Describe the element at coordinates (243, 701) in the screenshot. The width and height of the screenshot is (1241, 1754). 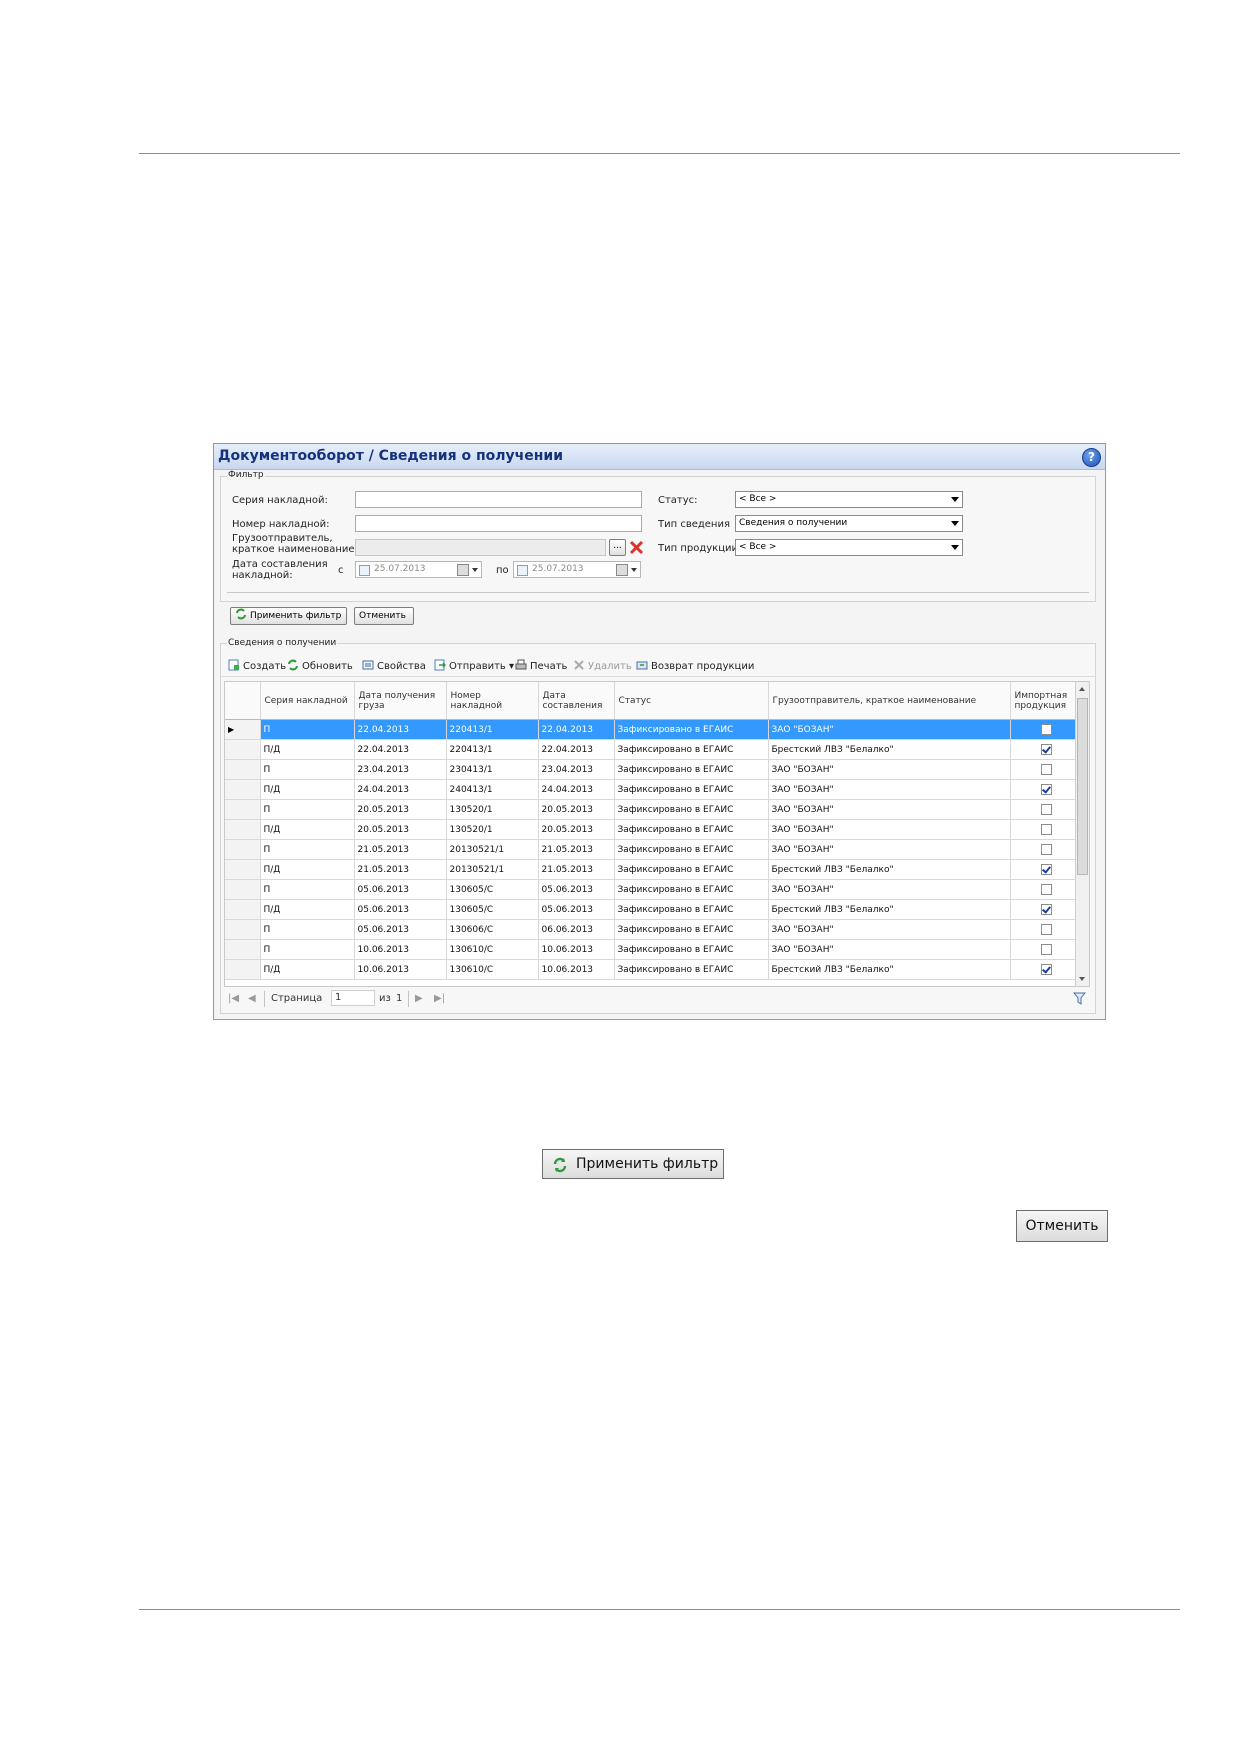
I see `row-indicator-header` at that location.